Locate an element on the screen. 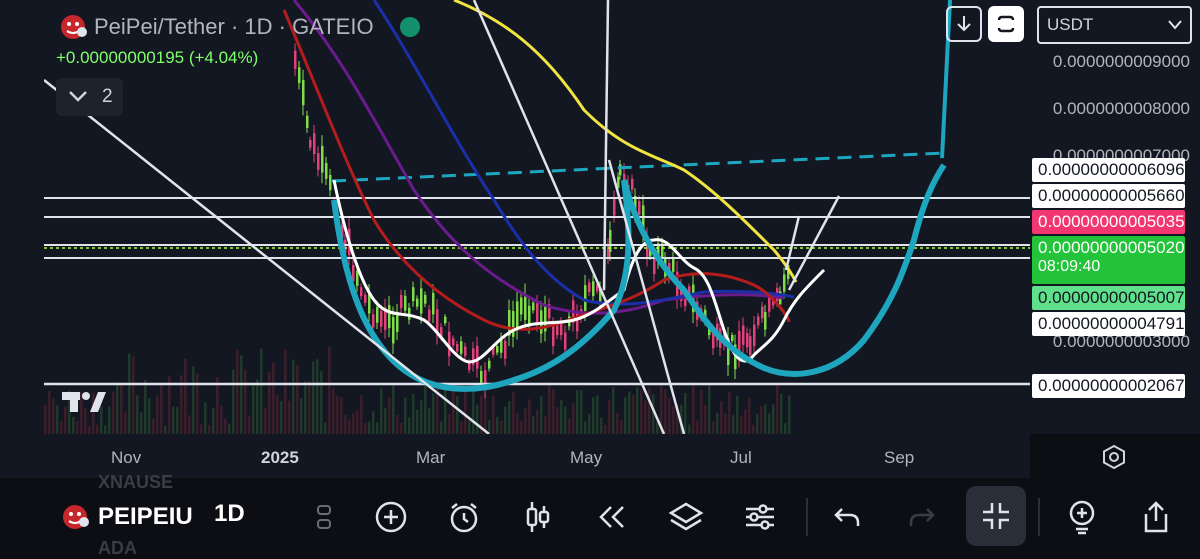 Image resolution: width=1200 pixels, height=559 pixels. symbol-search-button: PEIPEIU is located at coordinates (126, 517).